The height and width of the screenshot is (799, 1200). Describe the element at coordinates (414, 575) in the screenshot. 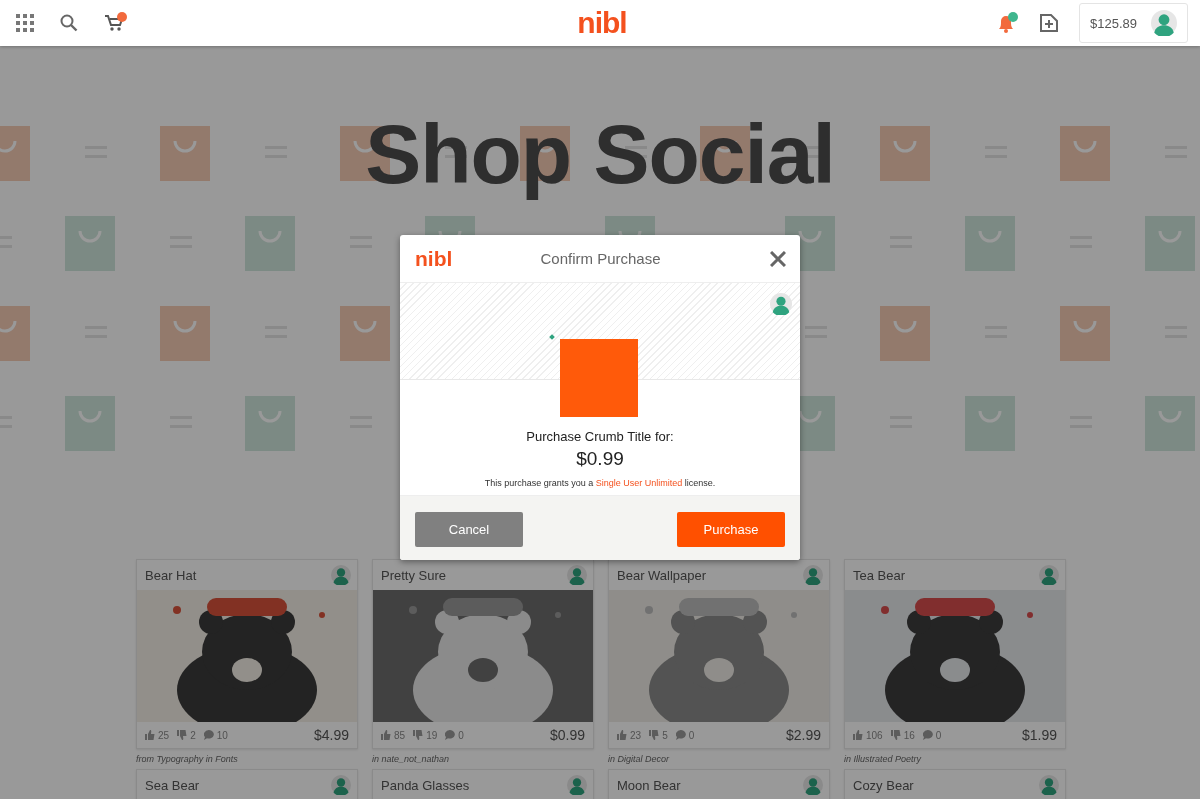

I see `card-title: Pretty Sure` at that location.